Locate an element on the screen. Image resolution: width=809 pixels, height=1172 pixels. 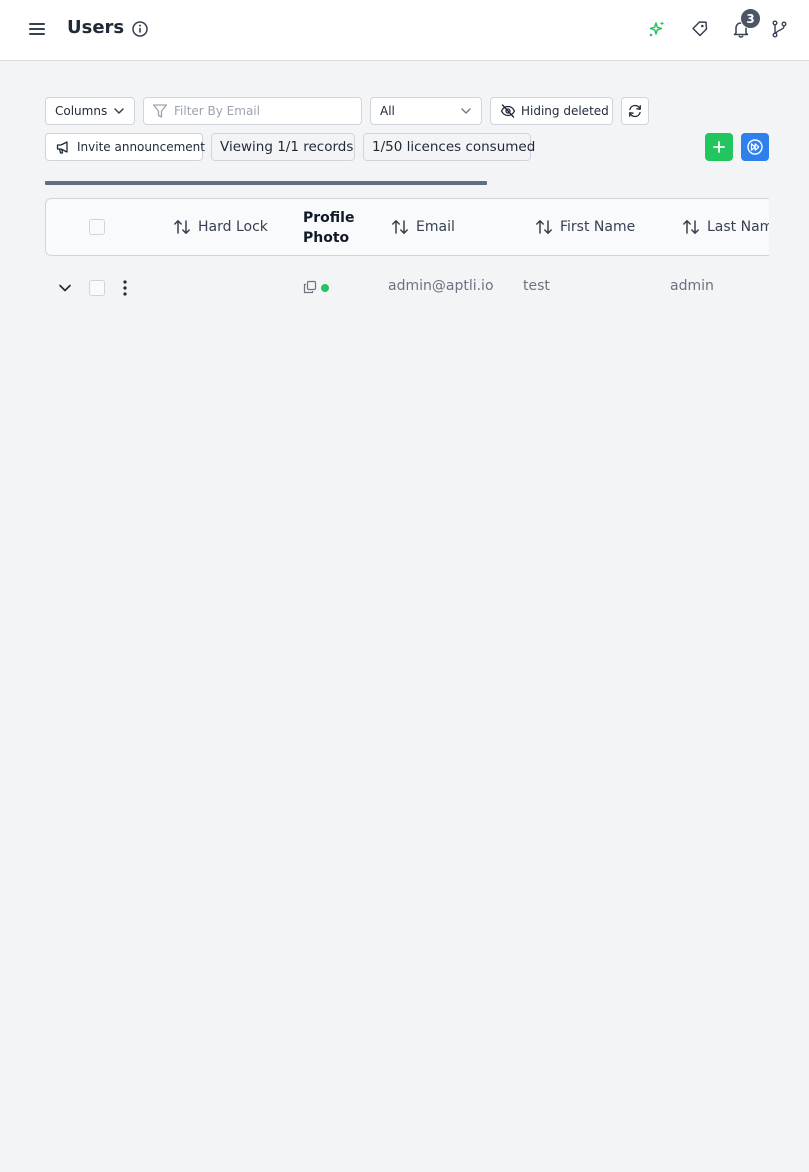
column-label-profile-photo-line2: Photo is located at coordinates (326, 238).